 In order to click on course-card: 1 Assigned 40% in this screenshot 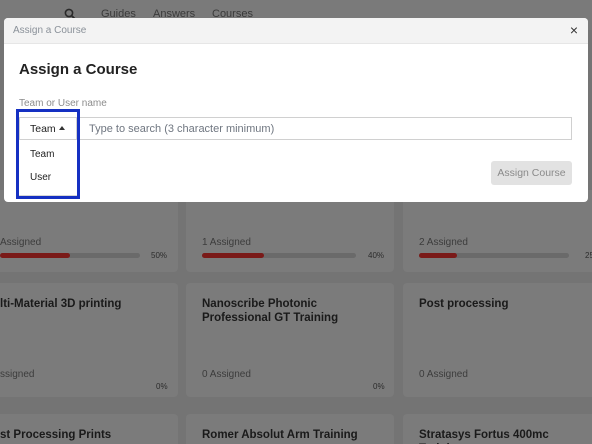, I will do `click(290, 231)`.